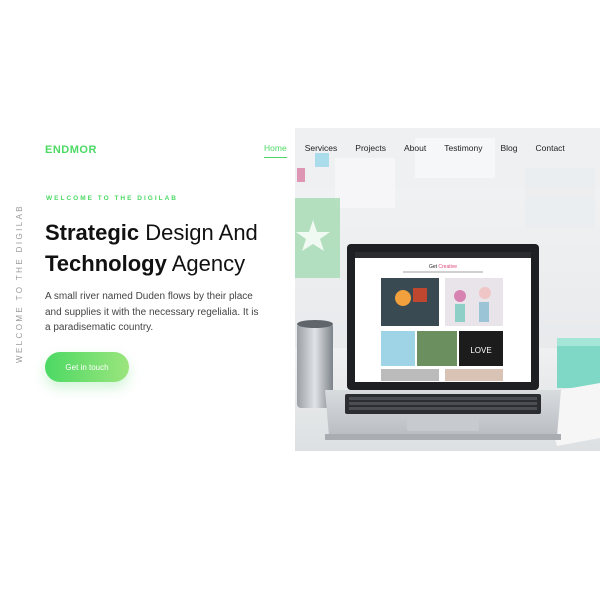  What do you see at coordinates (415, 150) in the screenshot?
I see `nav-item-about: About` at bounding box center [415, 150].